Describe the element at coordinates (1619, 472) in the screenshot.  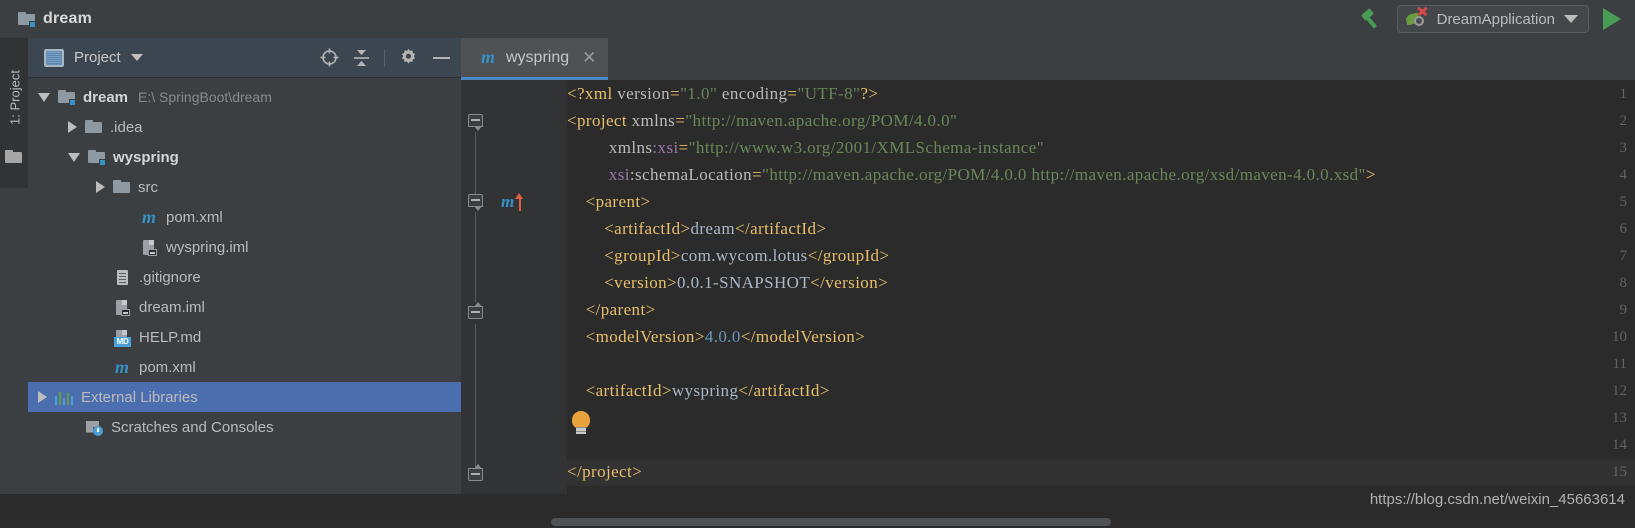
I see `line-number: 15` at that location.